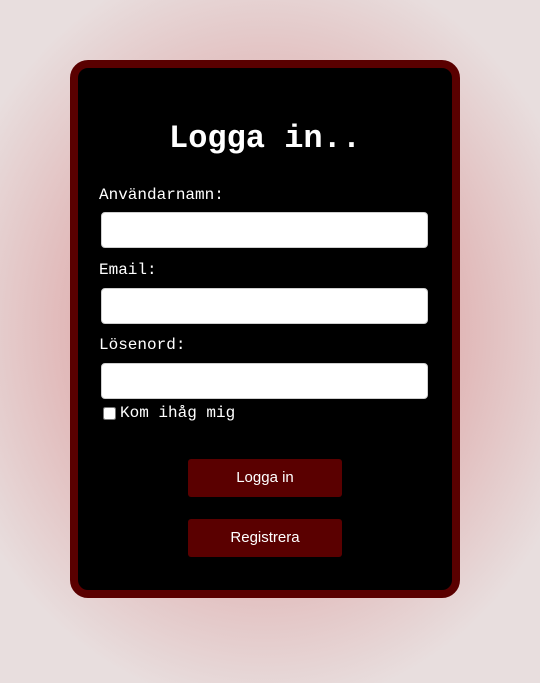  I want to click on remember-me-checkbox, so click(109, 413).